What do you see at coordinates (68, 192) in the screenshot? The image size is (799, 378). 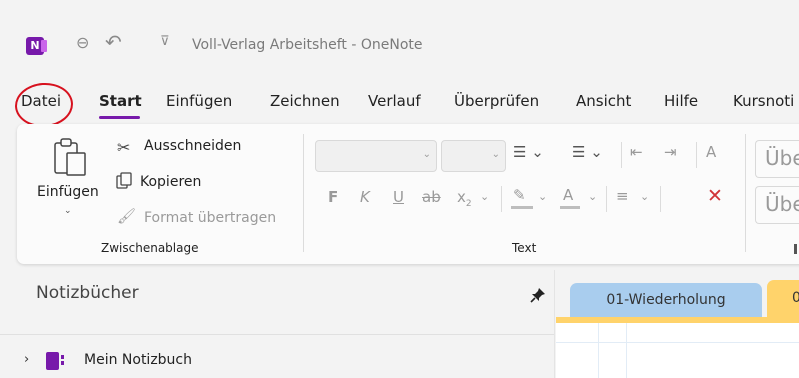 I see `paste-button: Einfügen` at bounding box center [68, 192].